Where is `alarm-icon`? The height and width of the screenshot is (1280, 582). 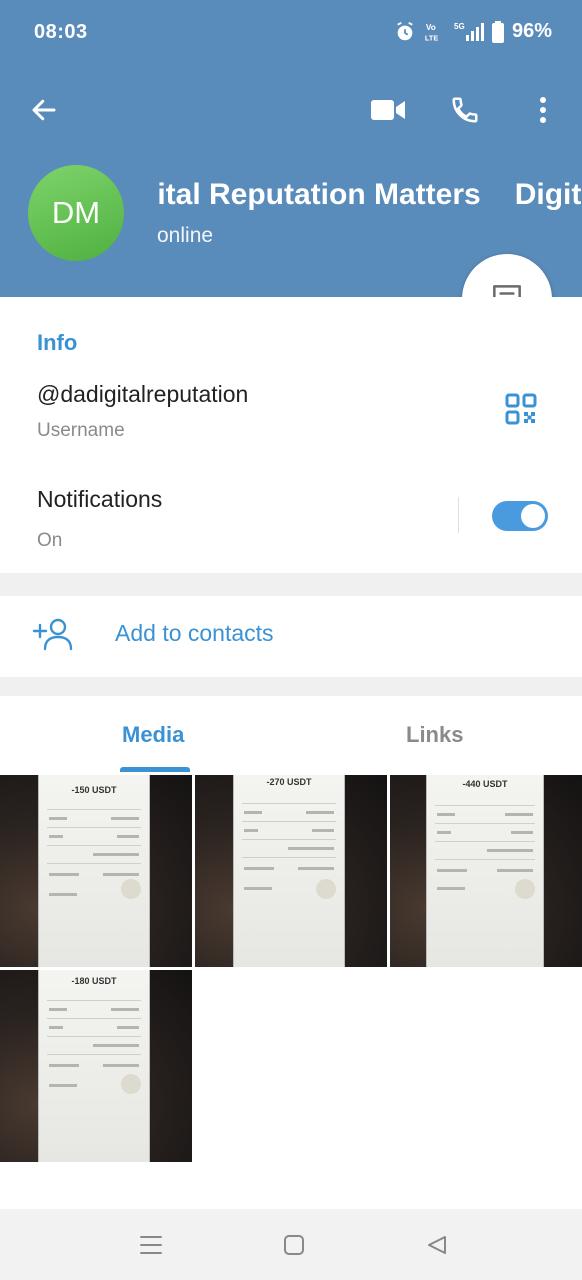 alarm-icon is located at coordinates (405, 30).